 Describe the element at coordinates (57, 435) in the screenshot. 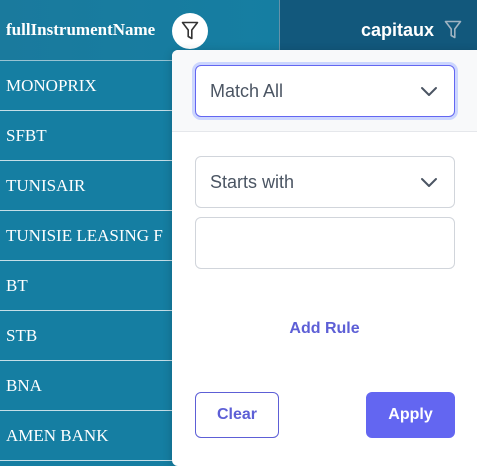

I see `cell-instrument-name: AMEN BANK` at that location.